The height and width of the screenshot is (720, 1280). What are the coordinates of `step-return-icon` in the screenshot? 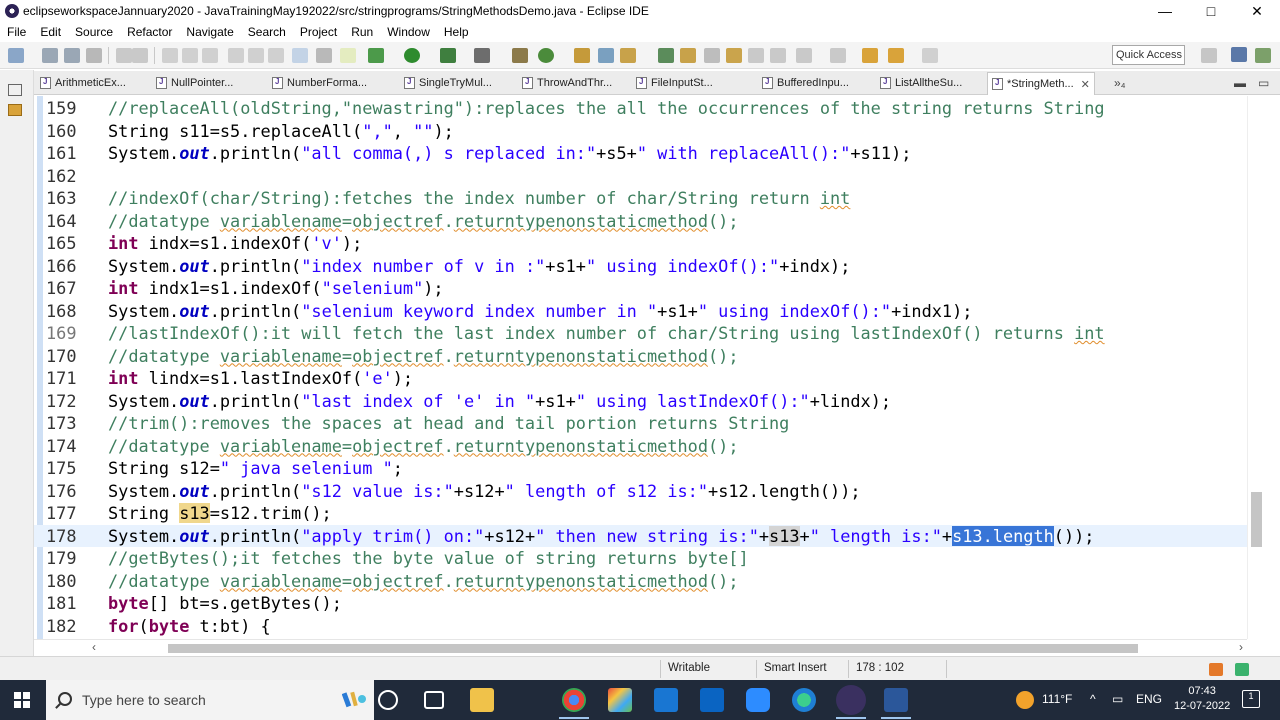 It's located at (276, 55).